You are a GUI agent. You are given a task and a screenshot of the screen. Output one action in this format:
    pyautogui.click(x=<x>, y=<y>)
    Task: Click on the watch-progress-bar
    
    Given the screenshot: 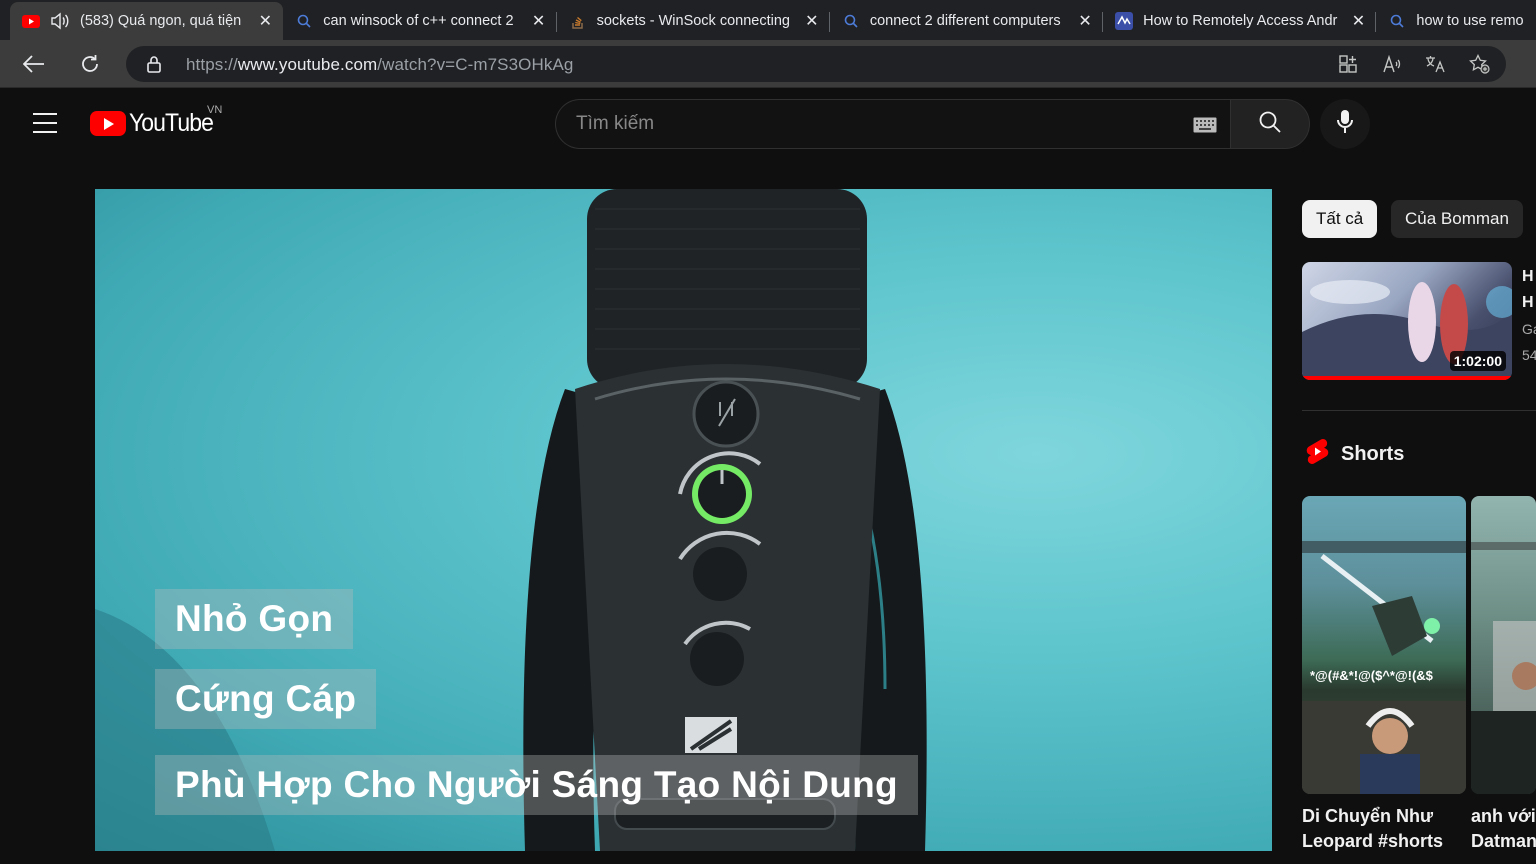 What is the action you would take?
    pyautogui.click(x=1407, y=378)
    